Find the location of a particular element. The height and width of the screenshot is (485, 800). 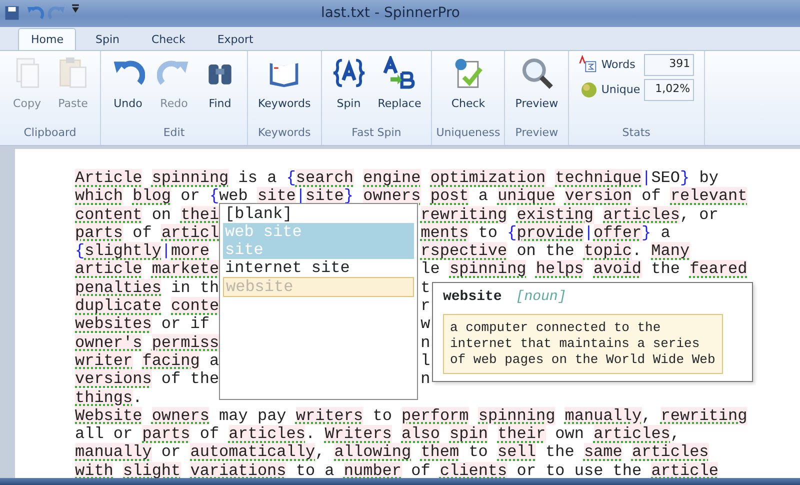

part-of-speech: [noun] is located at coordinates (541, 297).